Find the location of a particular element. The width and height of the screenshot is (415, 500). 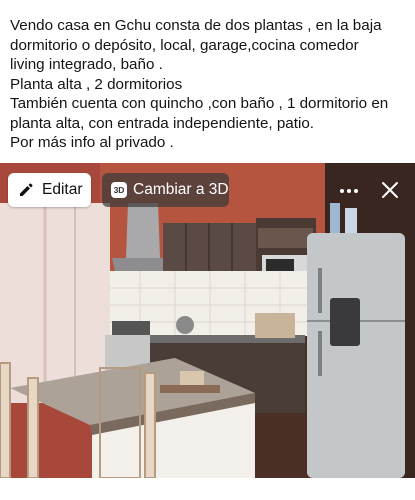

close-button is located at coordinates (390, 190).